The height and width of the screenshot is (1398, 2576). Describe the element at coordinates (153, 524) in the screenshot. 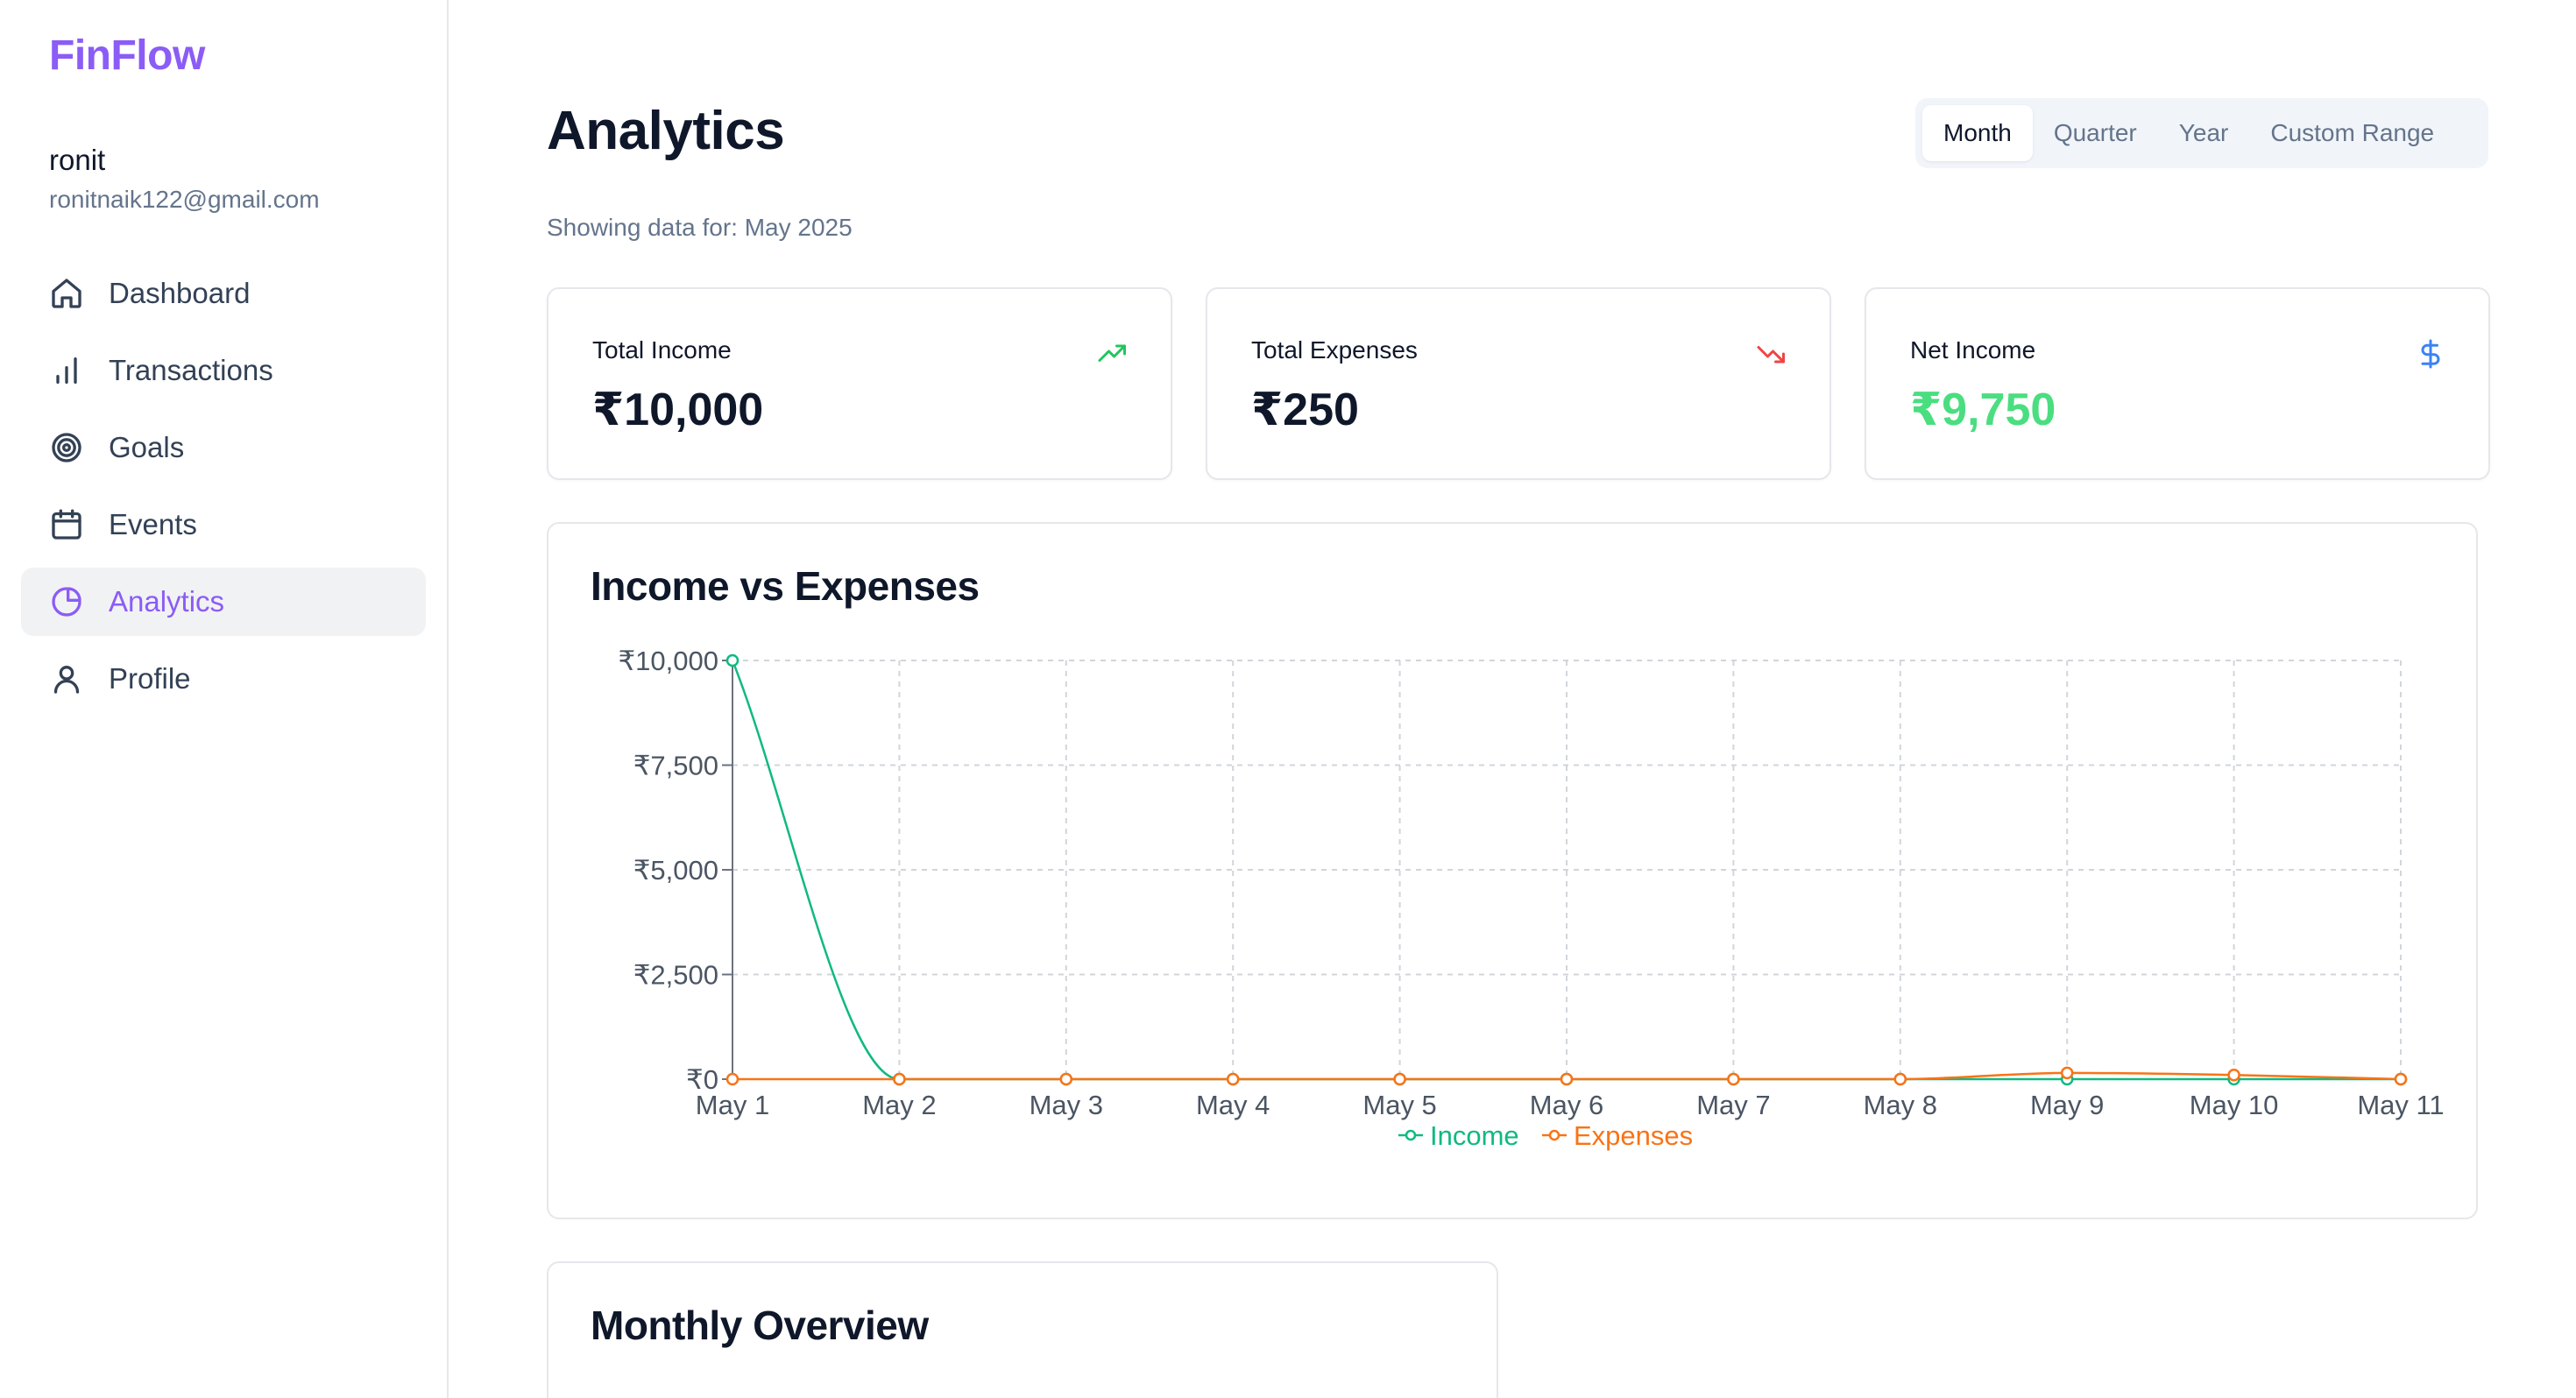

I see `sidebar-item-label: Events` at that location.